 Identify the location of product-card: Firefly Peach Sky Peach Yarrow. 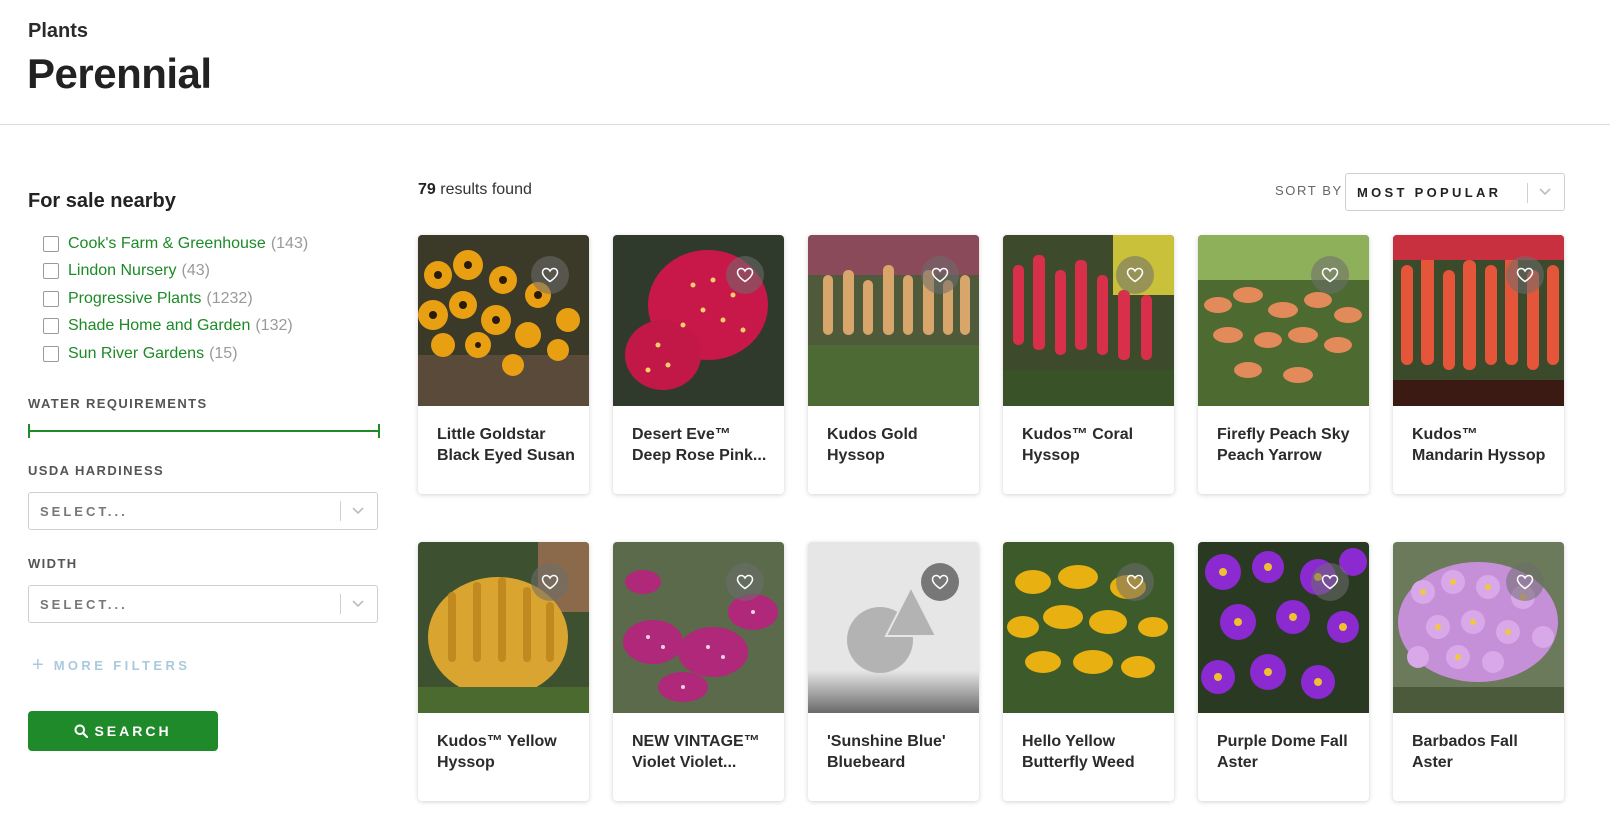
(1283, 364).